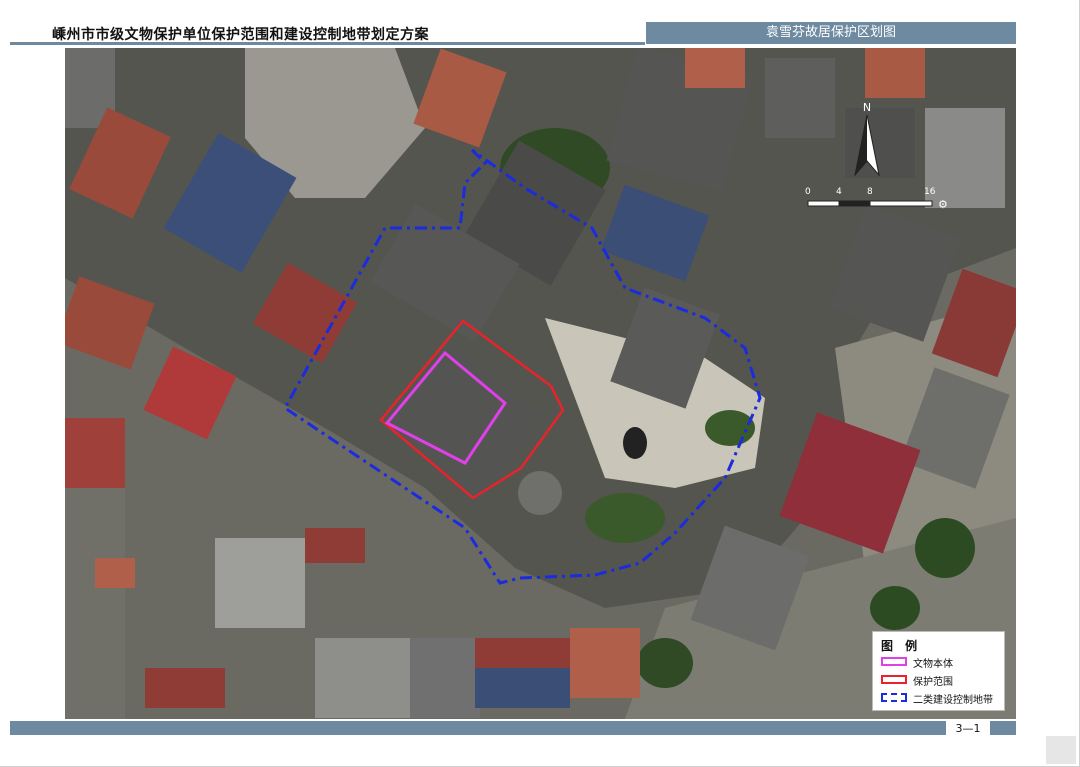  What do you see at coordinates (943, 204) in the screenshot?
I see `gear-icon: ⚙` at bounding box center [943, 204].